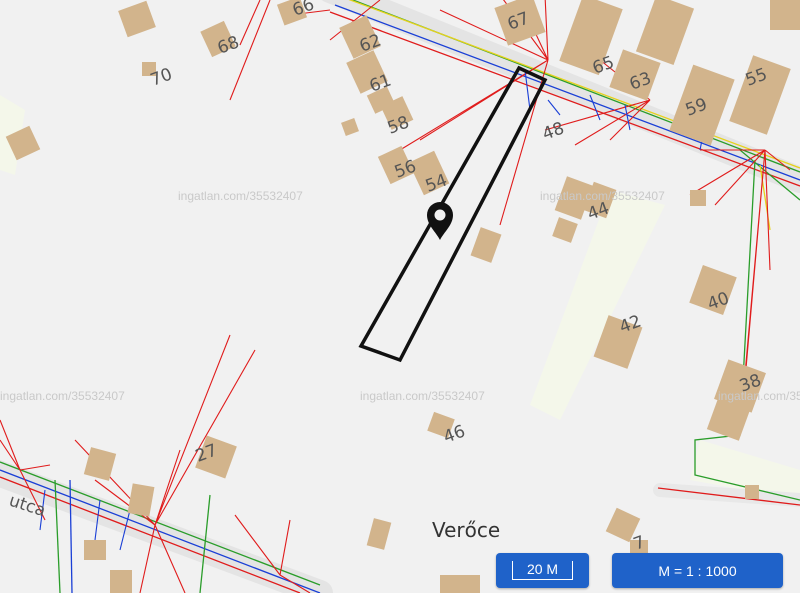  I want to click on scale-ratio-label: M = 1 : 1000, so click(697, 570).